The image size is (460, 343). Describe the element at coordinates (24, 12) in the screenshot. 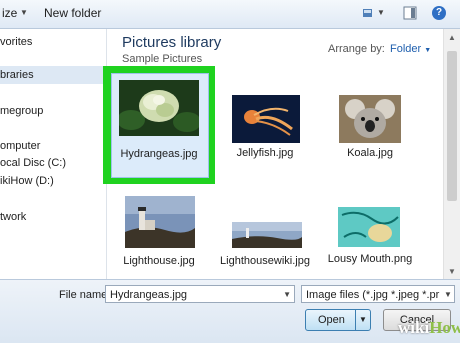

I see `organize-chevron-down-icon: ▼` at that location.